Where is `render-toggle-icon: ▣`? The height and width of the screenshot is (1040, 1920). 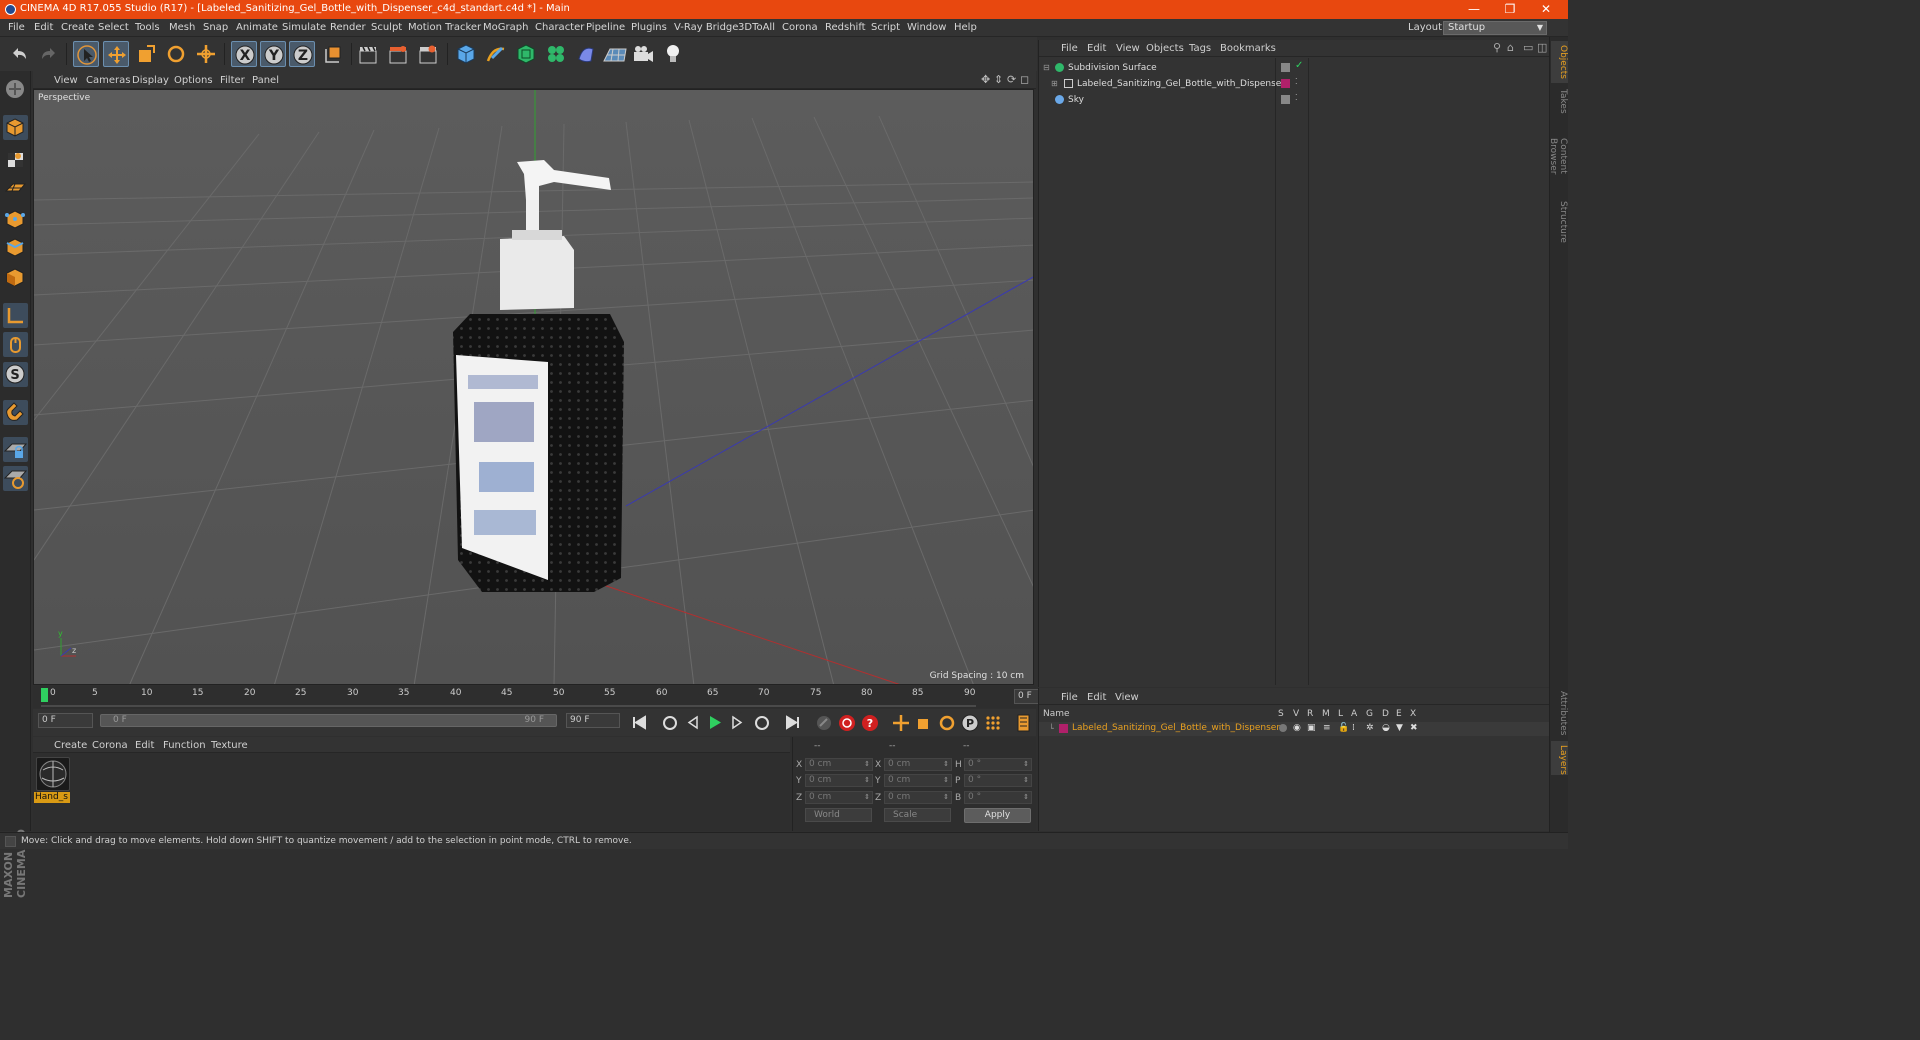 render-toggle-icon: ▣ is located at coordinates (1311, 728).